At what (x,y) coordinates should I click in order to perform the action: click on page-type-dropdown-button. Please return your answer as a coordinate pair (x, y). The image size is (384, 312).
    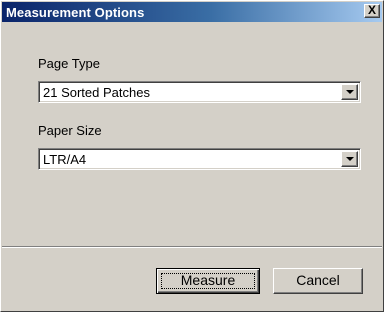
    Looking at the image, I should click on (349, 92).